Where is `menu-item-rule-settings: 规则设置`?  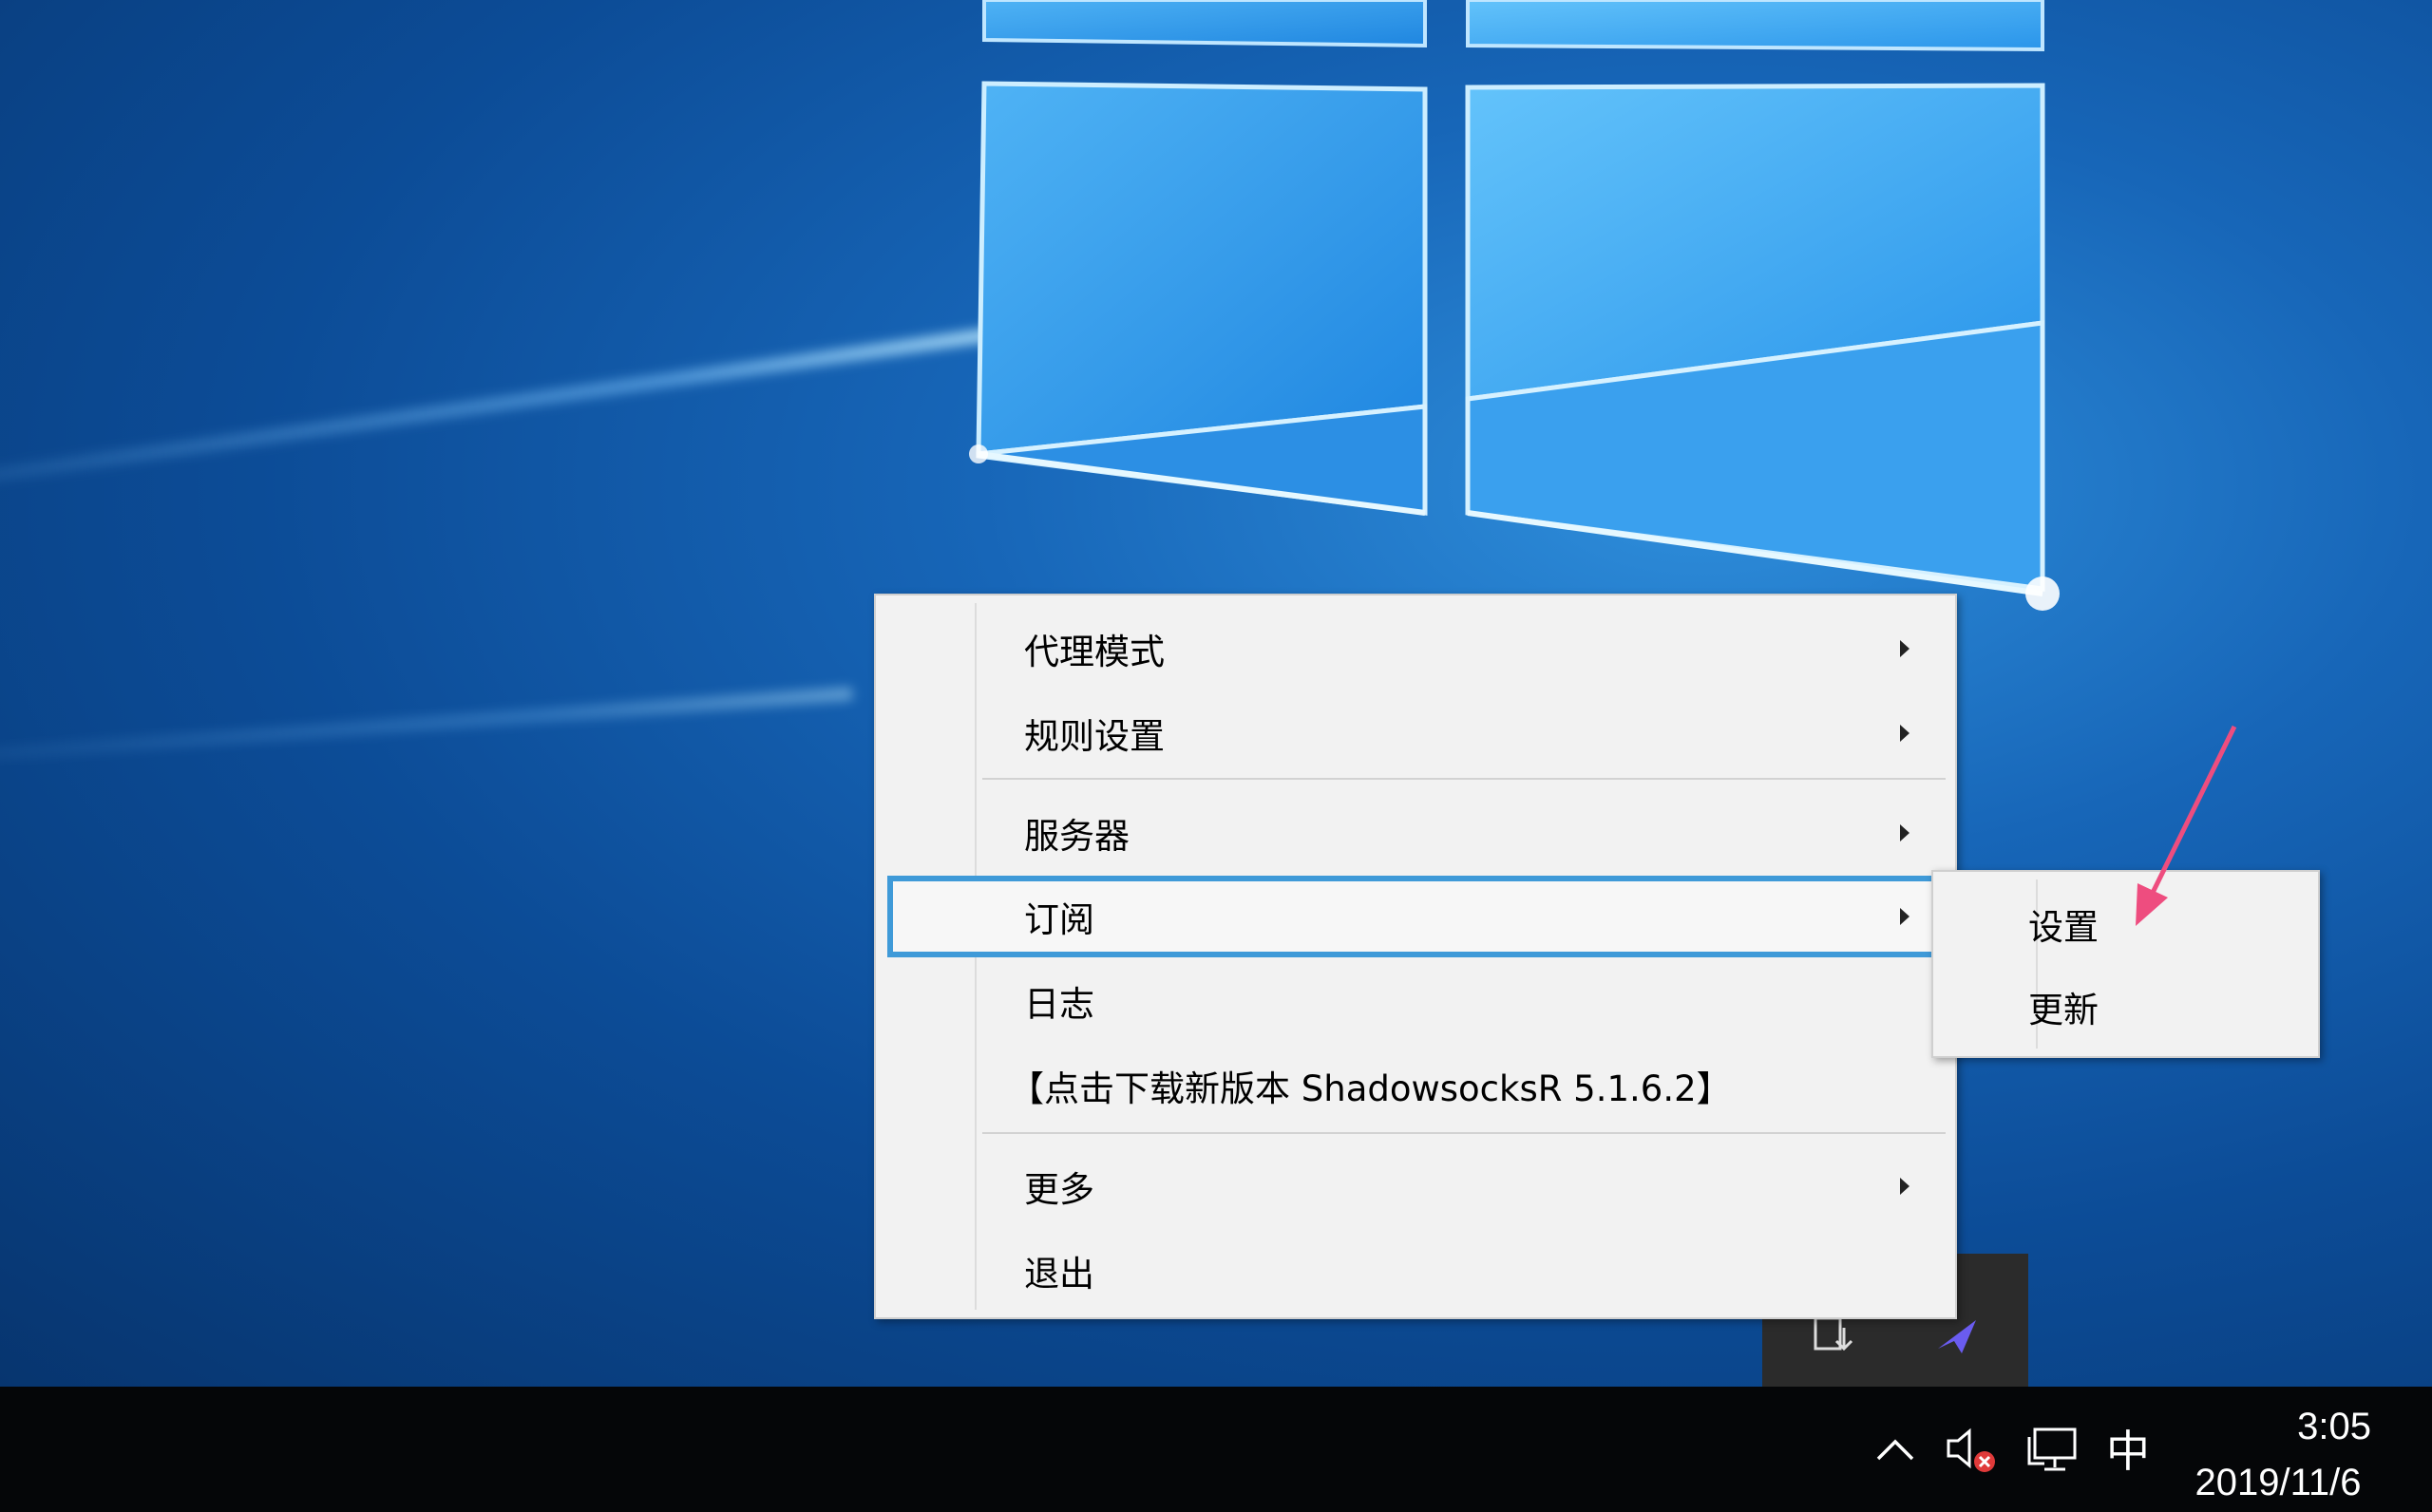 menu-item-rule-settings: 规则设置 is located at coordinates (1415, 733).